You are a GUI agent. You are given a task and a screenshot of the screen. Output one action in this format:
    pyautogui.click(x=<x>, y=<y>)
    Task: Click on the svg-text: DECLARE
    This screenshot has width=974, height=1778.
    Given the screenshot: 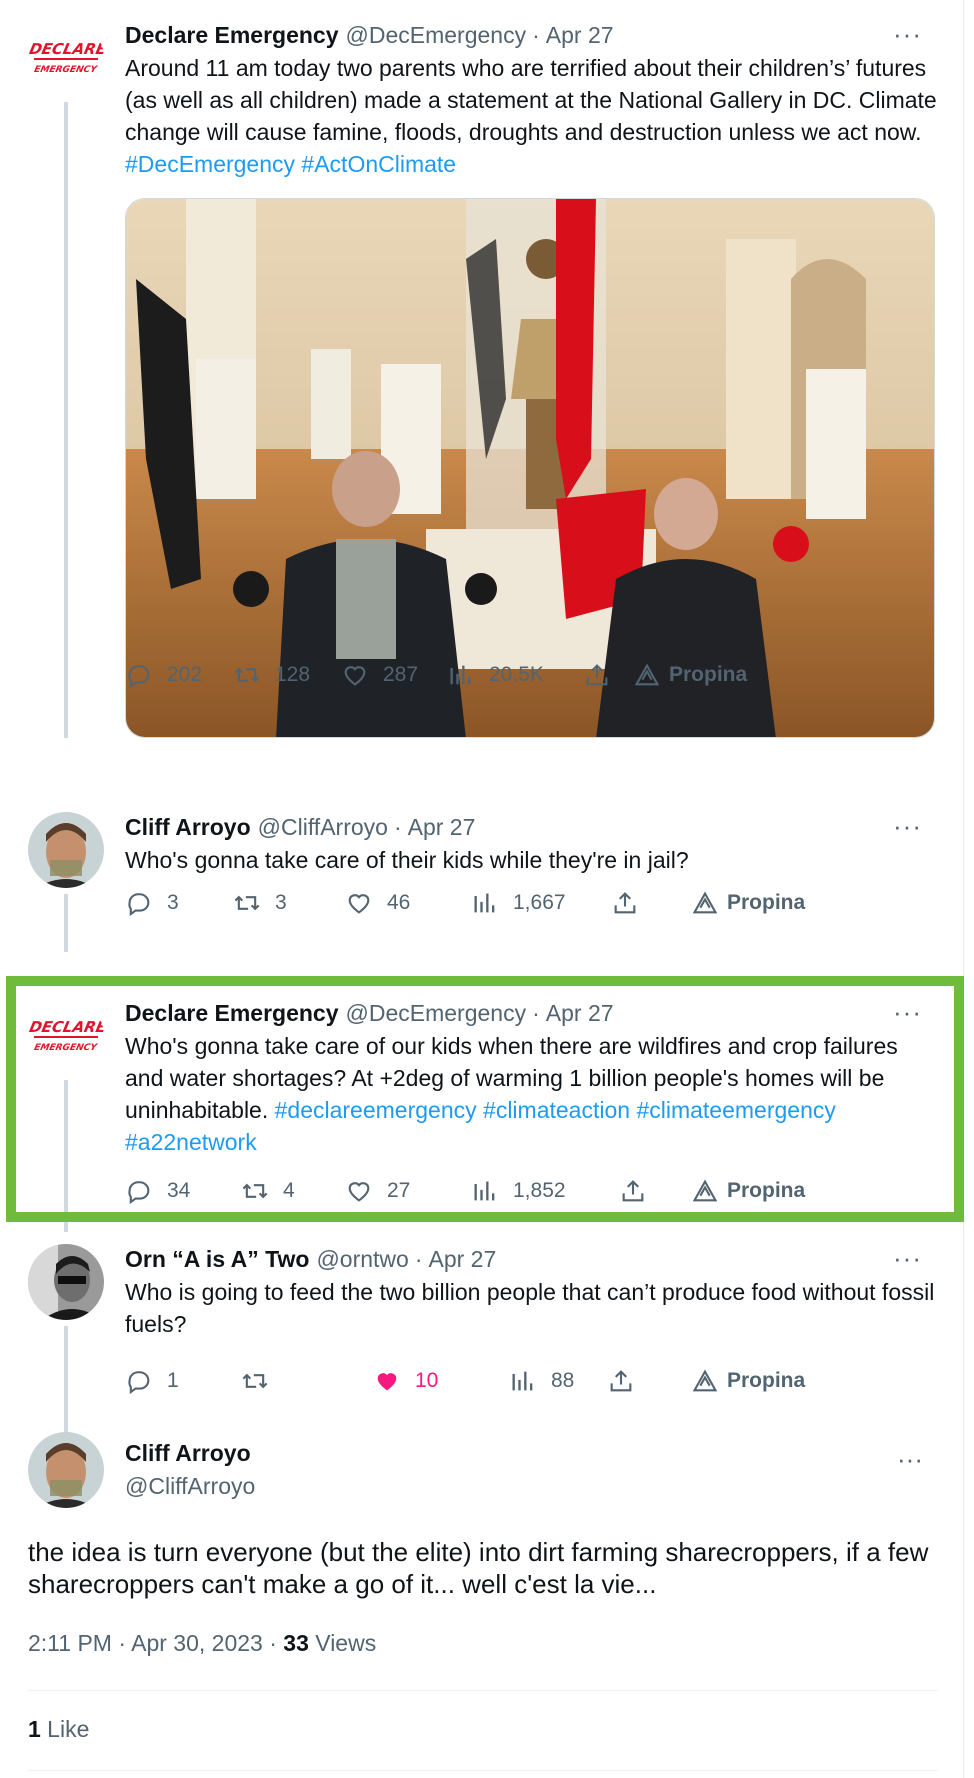 What is the action you would take?
    pyautogui.click(x=66, y=49)
    